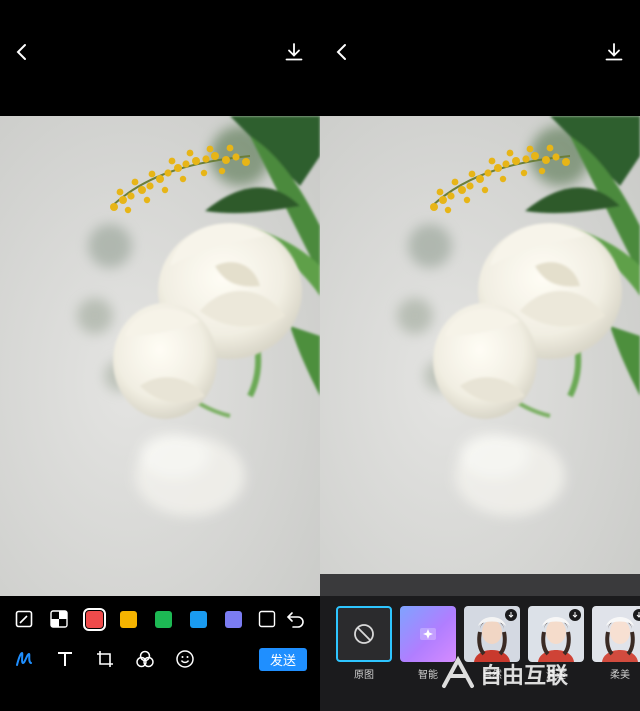  Describe the element at coordinates (524, 676) in the screenshot. I see `svg-text: 自由互联` at that location.